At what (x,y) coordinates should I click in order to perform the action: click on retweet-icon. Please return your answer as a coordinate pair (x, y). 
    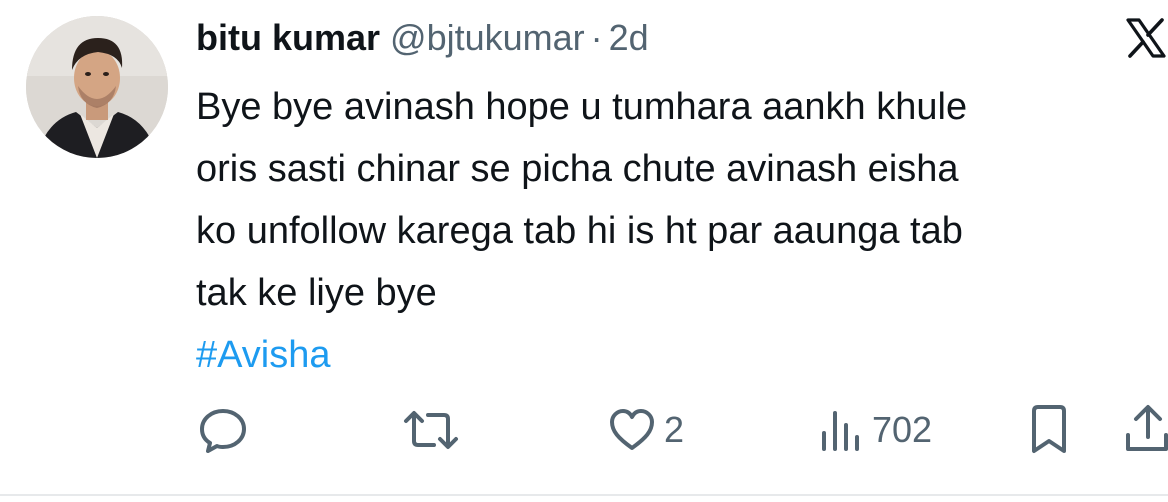
    Looking at the image, I should click on (431, 430).